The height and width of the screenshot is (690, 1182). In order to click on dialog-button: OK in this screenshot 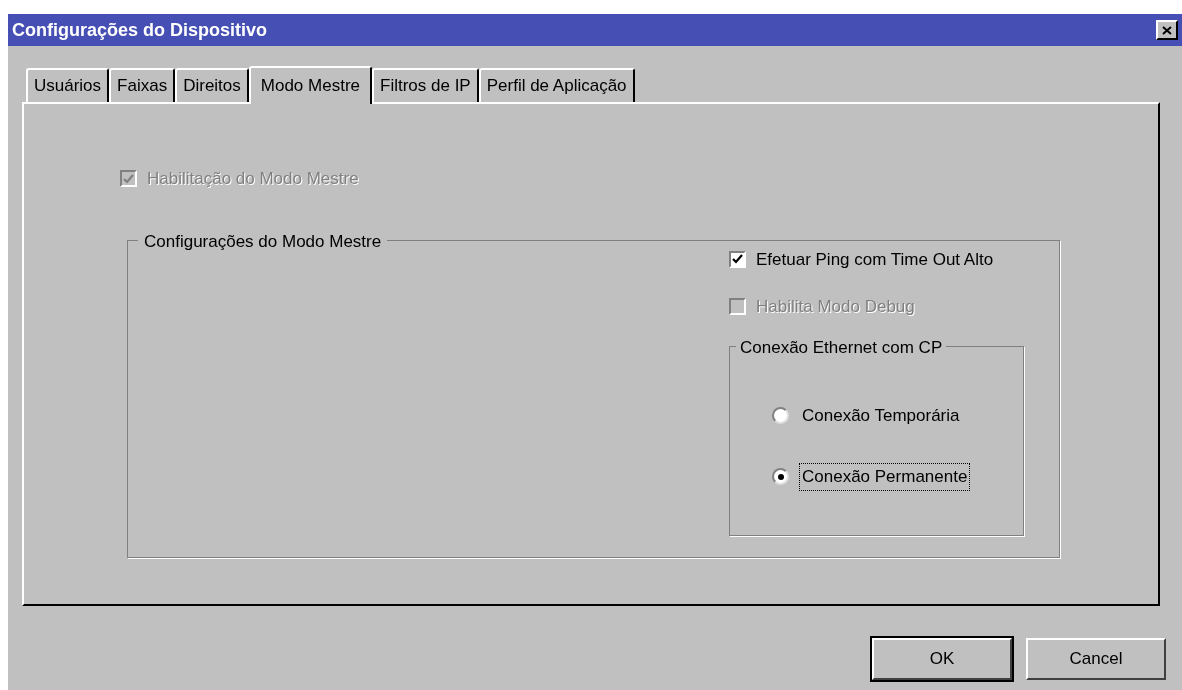, I will do `click(942, 659)`.